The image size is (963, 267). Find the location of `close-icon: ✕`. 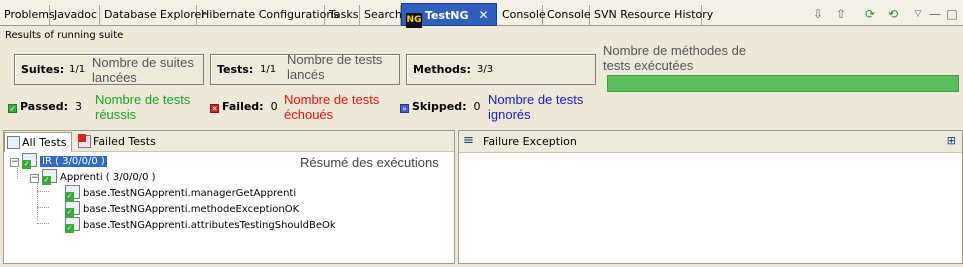

close-icon: ✕ is located at coordinates (484, 15).